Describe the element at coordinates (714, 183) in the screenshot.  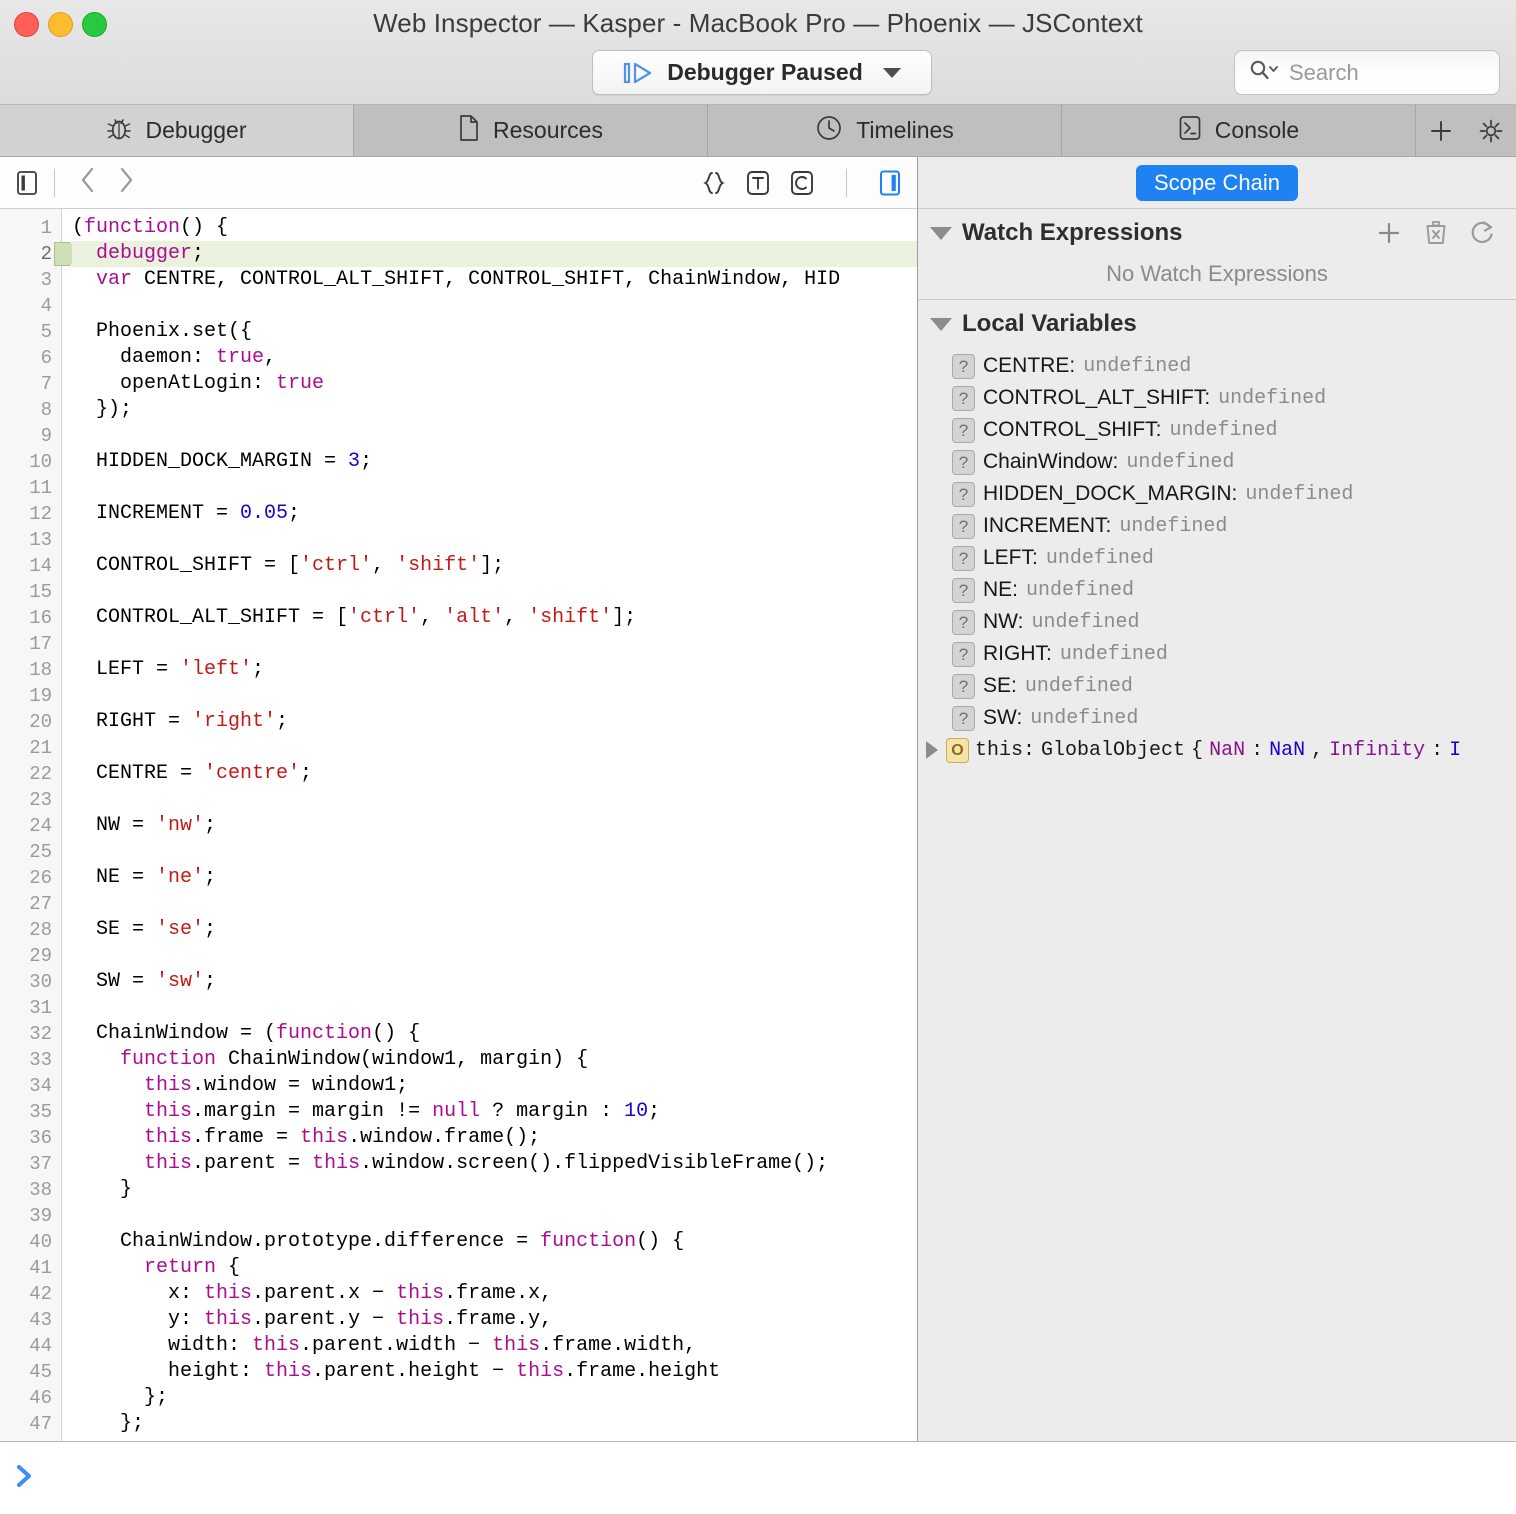
I see `pretty-print-icon` at that location.